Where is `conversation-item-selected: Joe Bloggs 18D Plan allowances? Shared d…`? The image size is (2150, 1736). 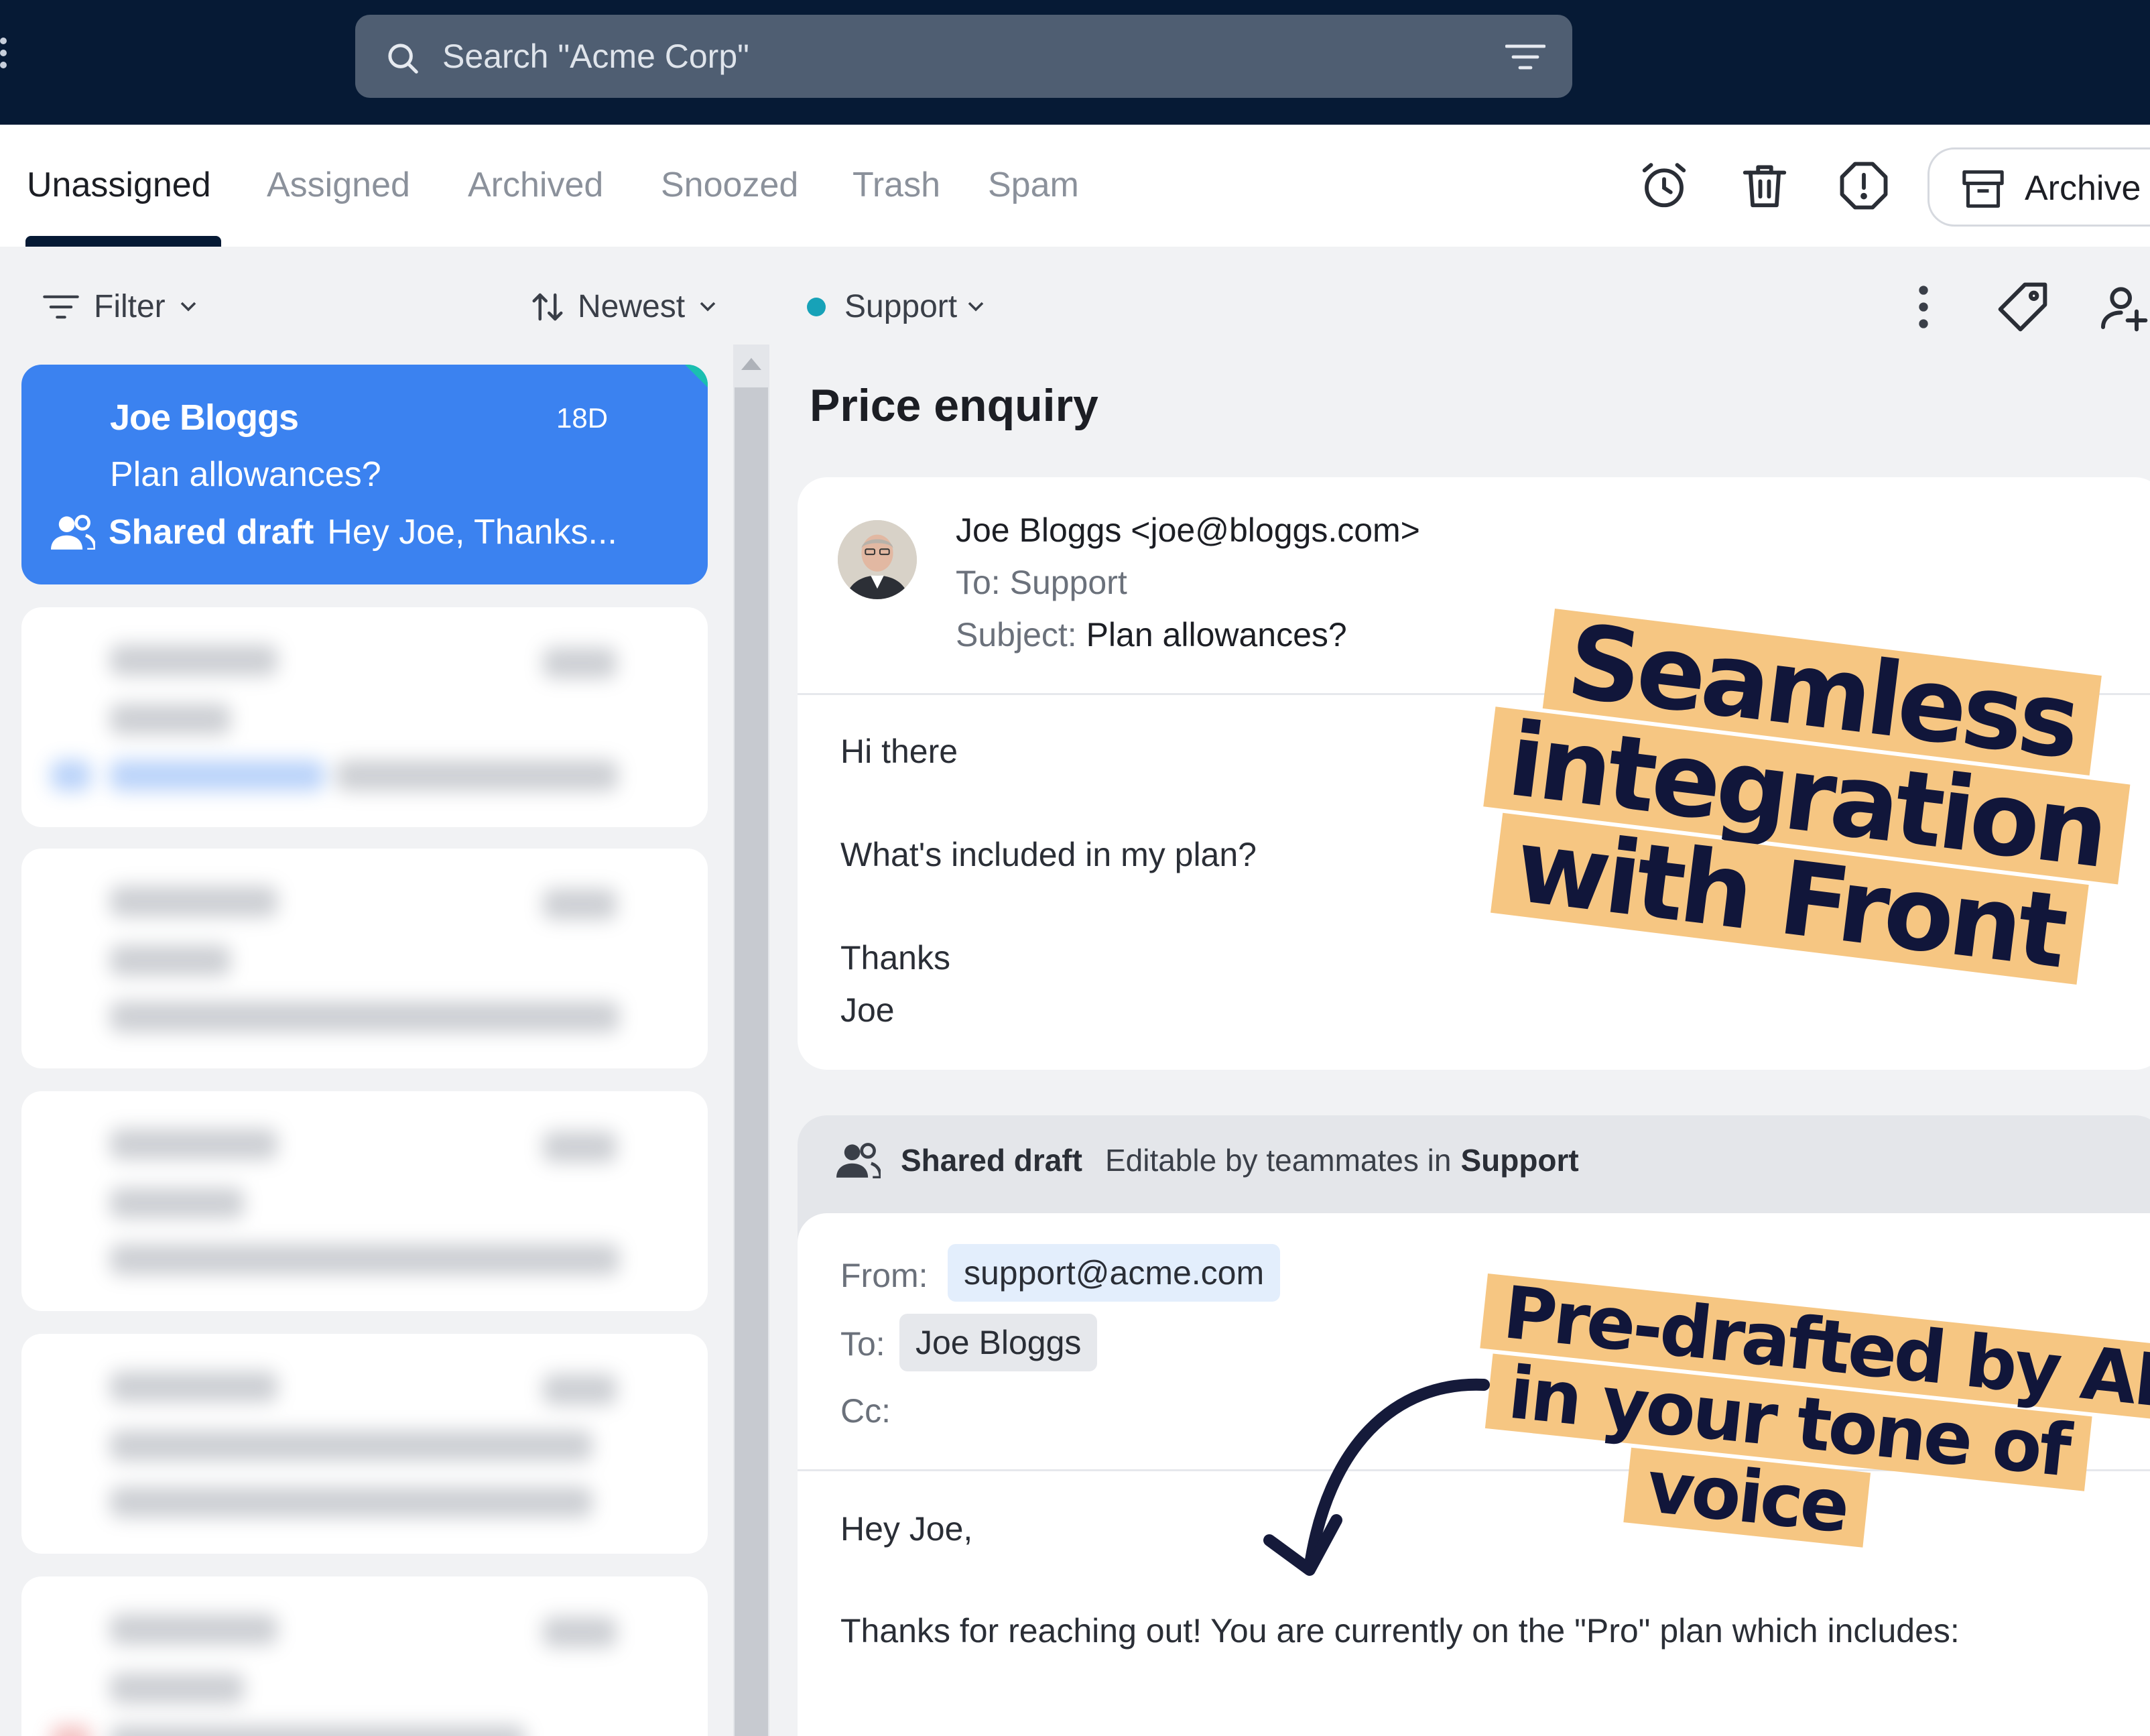
conversation-item-selected: Joe Bloggs 18D Plan allowances? Shared d… is located at coordinates (365, 474).